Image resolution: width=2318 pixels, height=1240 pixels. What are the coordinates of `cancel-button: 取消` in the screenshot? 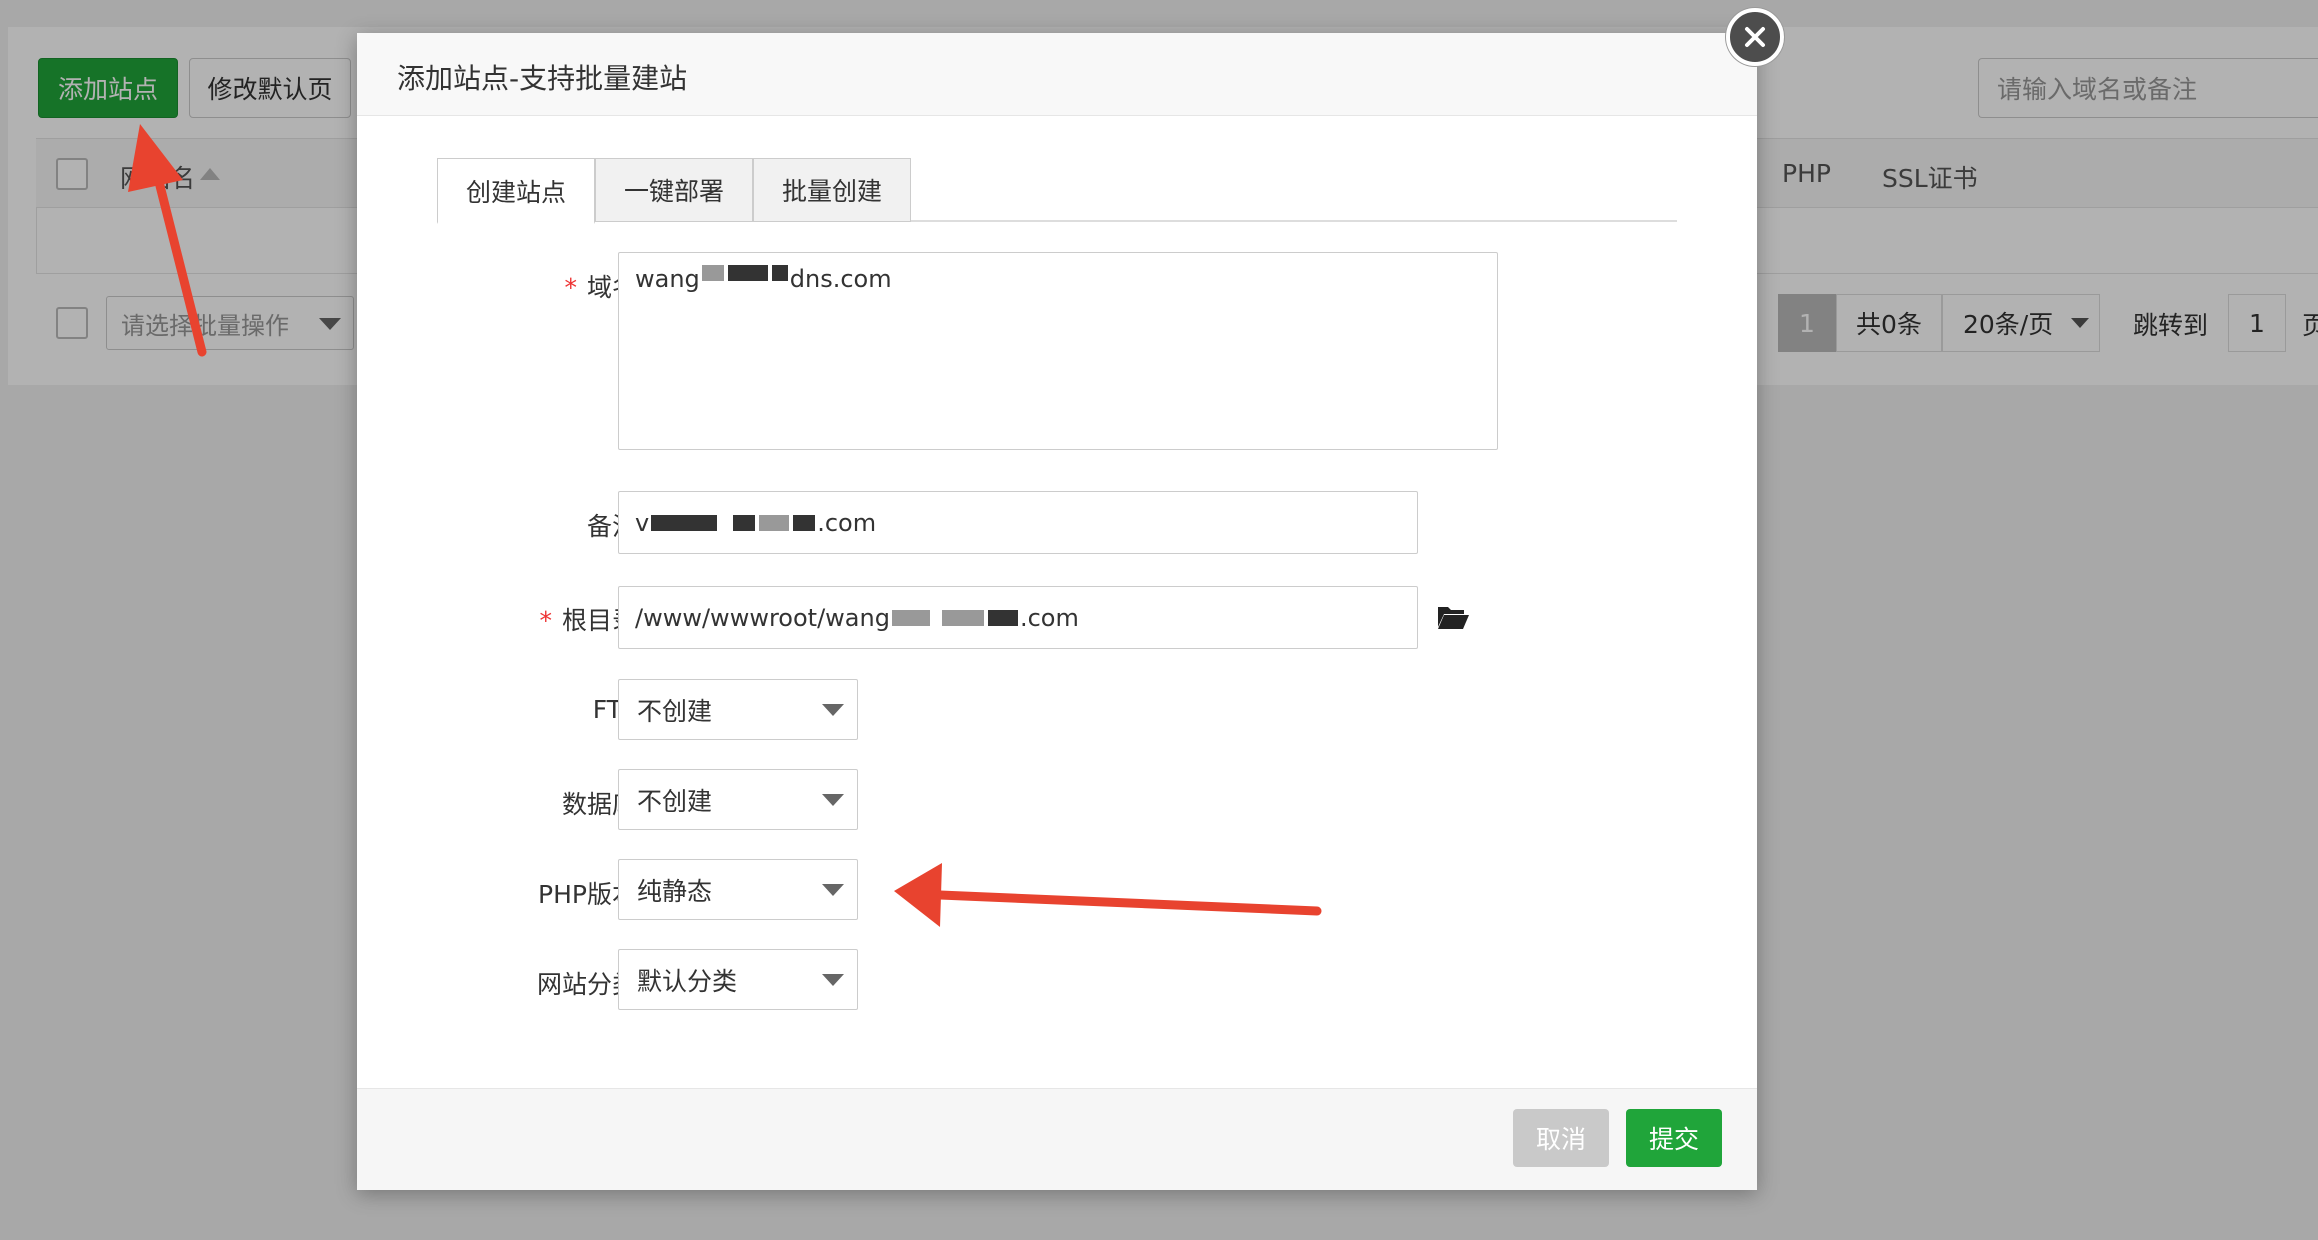 It's located at (1561, 1138).